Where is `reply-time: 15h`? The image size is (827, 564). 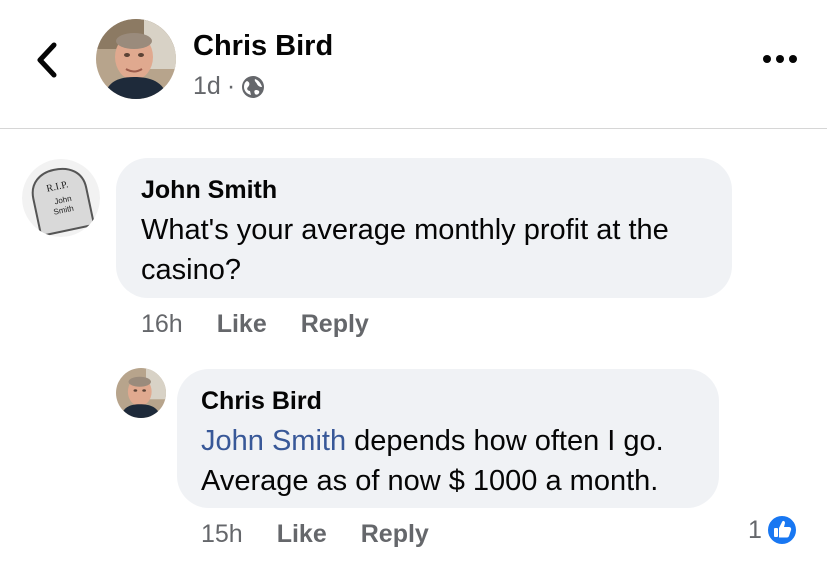
reply-time: 15h is located at coordinates (222, 534).